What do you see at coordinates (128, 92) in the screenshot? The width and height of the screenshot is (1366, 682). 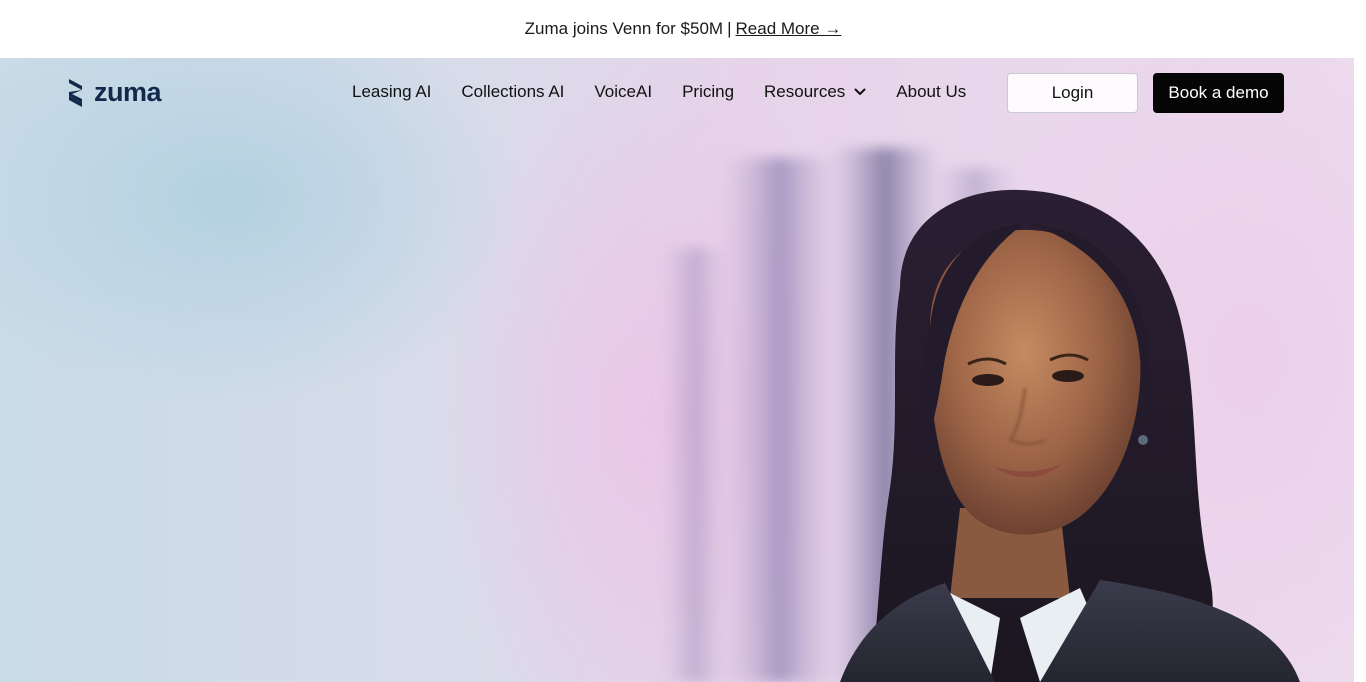 I see `logo-wordmark: zuma` at bounding box center [128, 92].